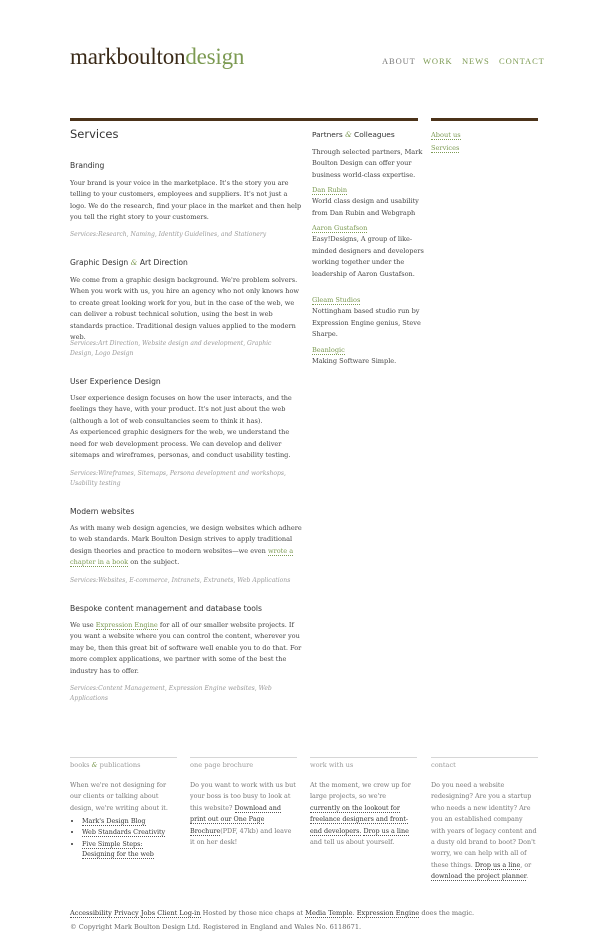  Describe the element at coordinates (368, 356) in the screenshot. I see `partner-beanlogic: Beanlogic Making Software Simple.` at that location.